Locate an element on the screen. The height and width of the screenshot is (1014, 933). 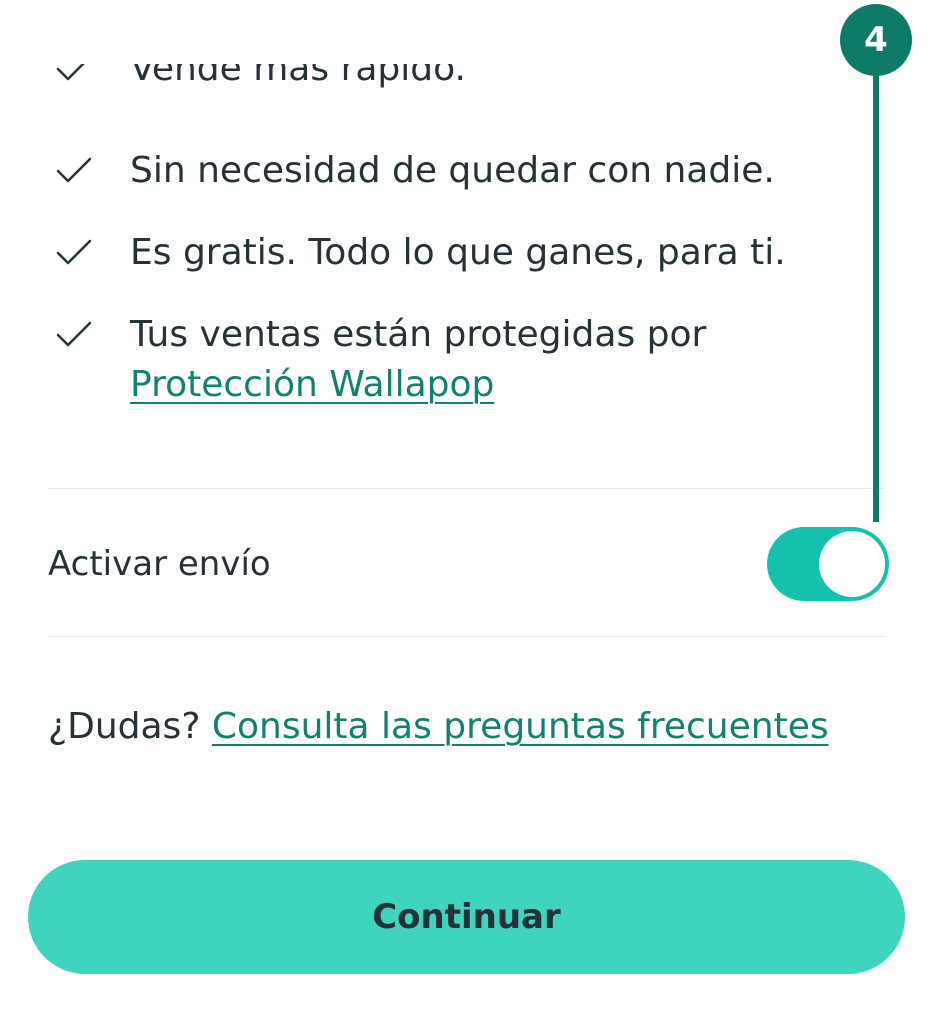
shipping-toggle-label: Activar envío is located at coordinates (159, 564).